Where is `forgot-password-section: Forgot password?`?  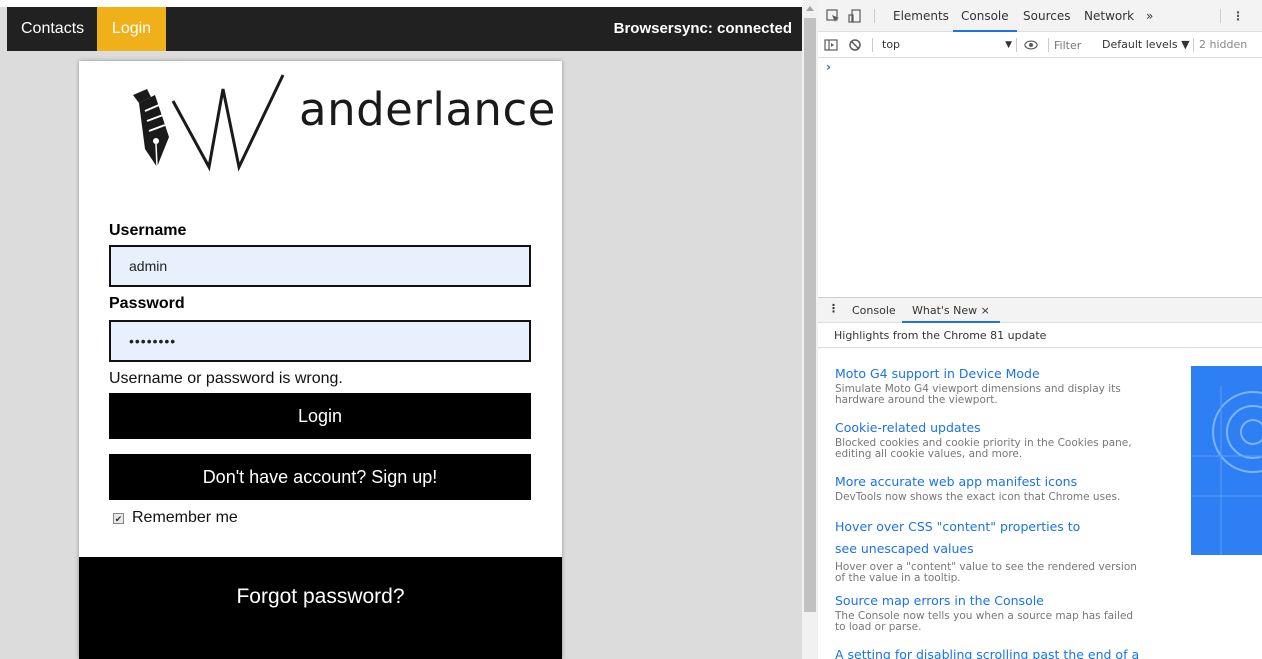 forgot-password-section: Forgot password? is located at coordinates (320, 608).